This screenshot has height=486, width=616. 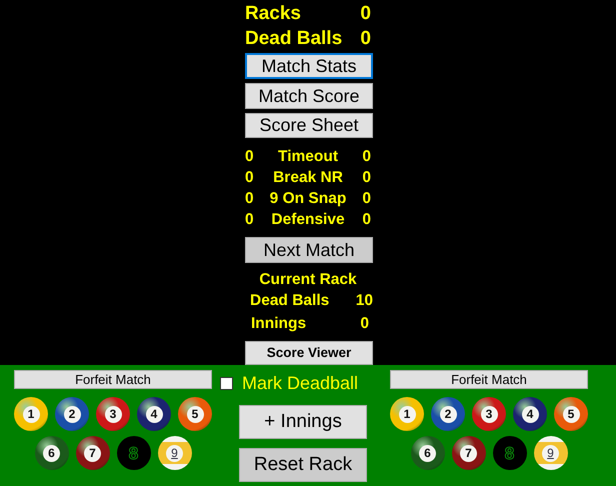 I want to click on counter-label: 9 On Snap, so click(x=308, y=199).